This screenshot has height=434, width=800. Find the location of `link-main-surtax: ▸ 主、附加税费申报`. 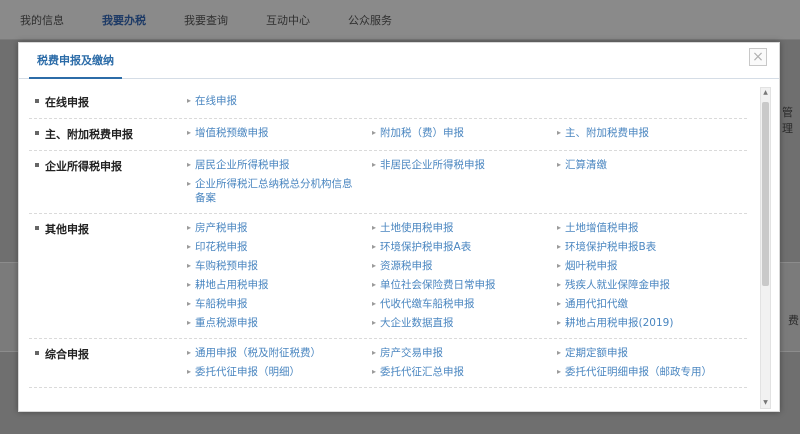

link-main-surtax: ▸ 主、附加税费申报 is located at coordinates (652, 134).